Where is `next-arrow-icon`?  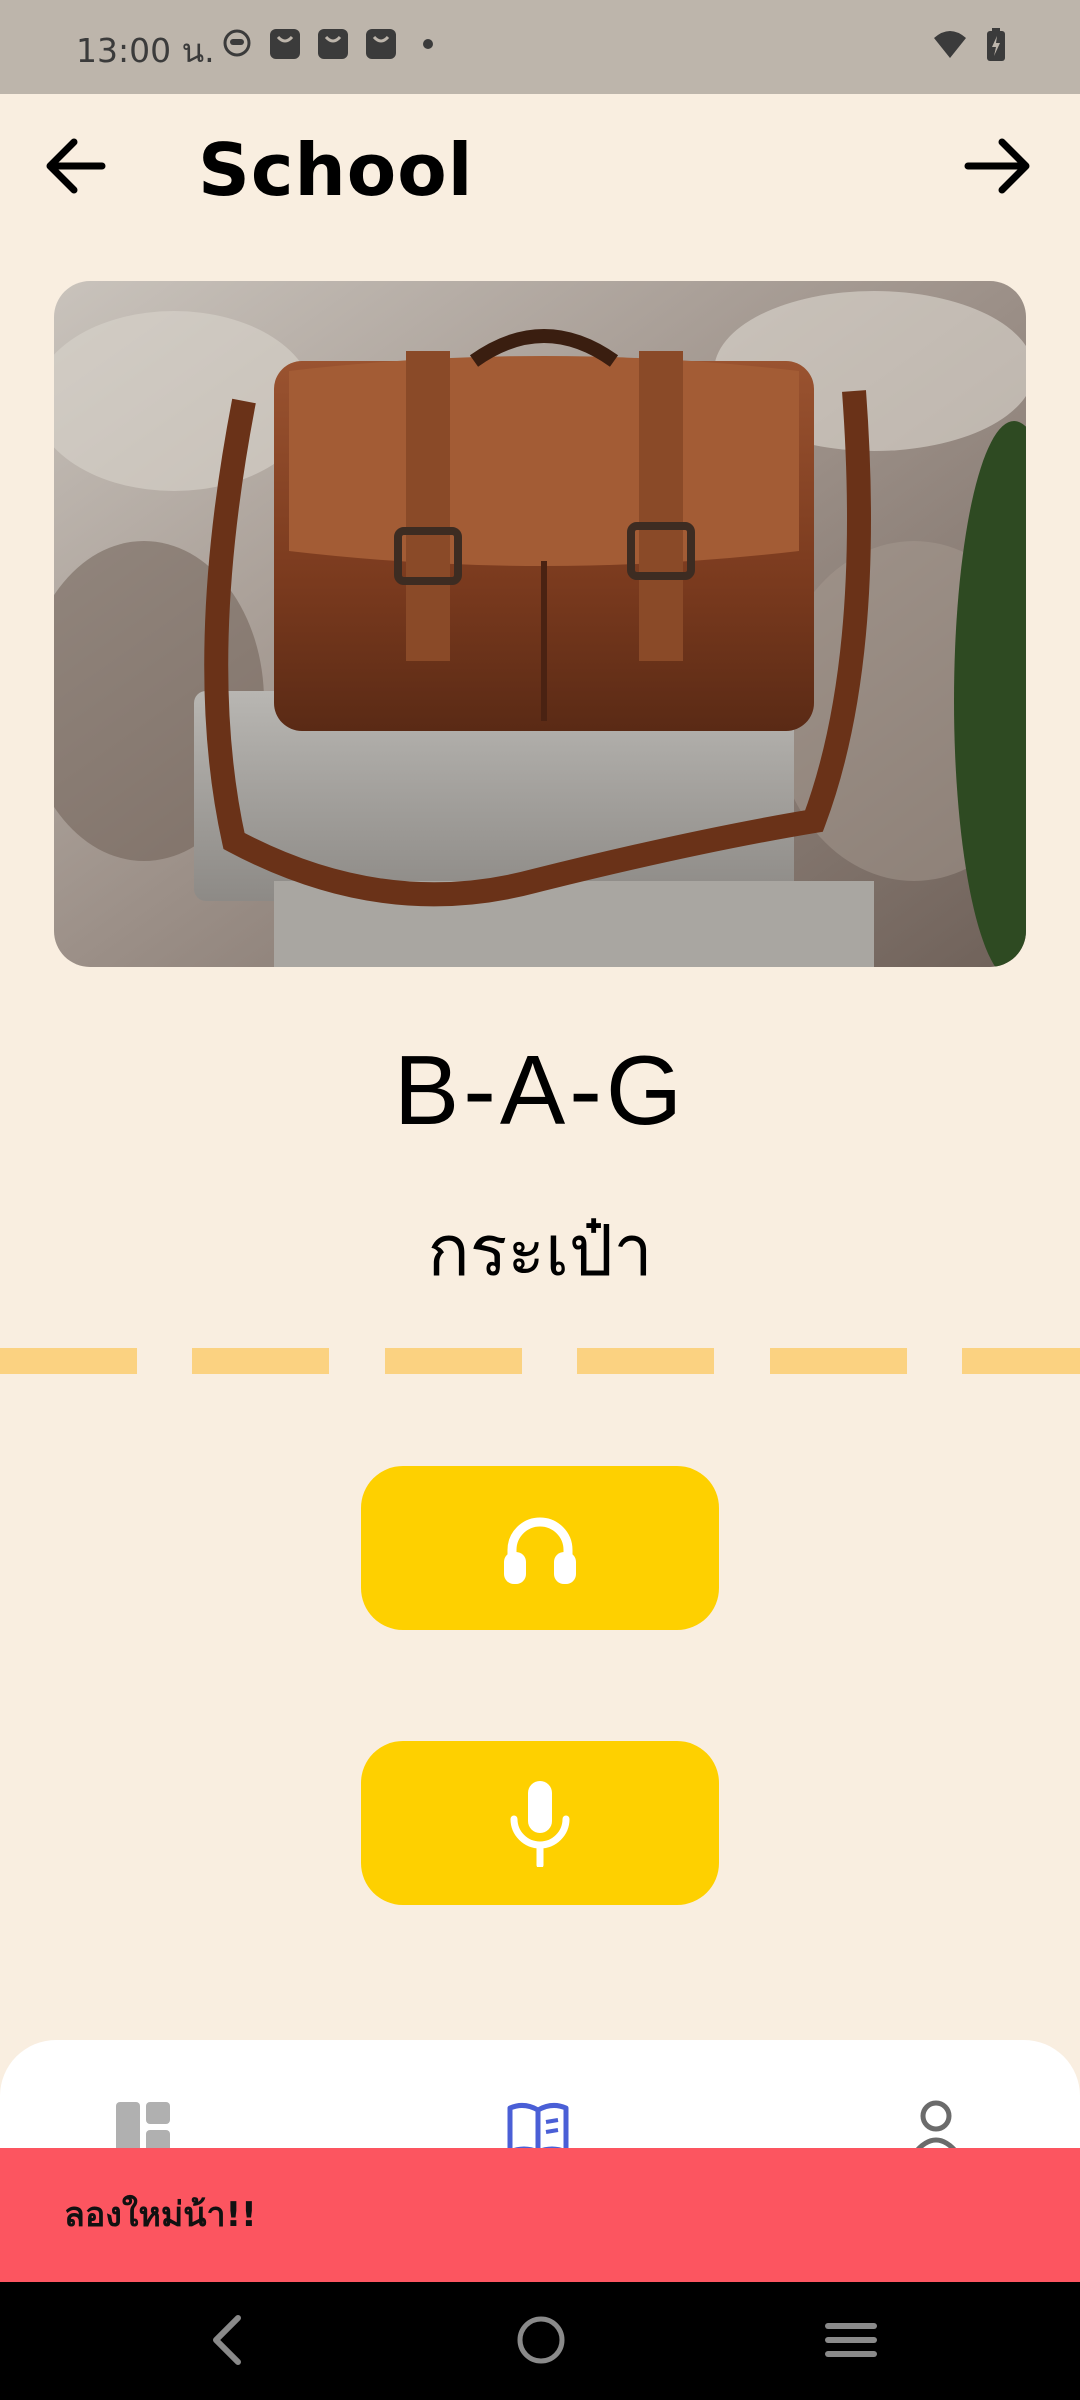 next-arrow-icon is located at coordinates (998, 166).